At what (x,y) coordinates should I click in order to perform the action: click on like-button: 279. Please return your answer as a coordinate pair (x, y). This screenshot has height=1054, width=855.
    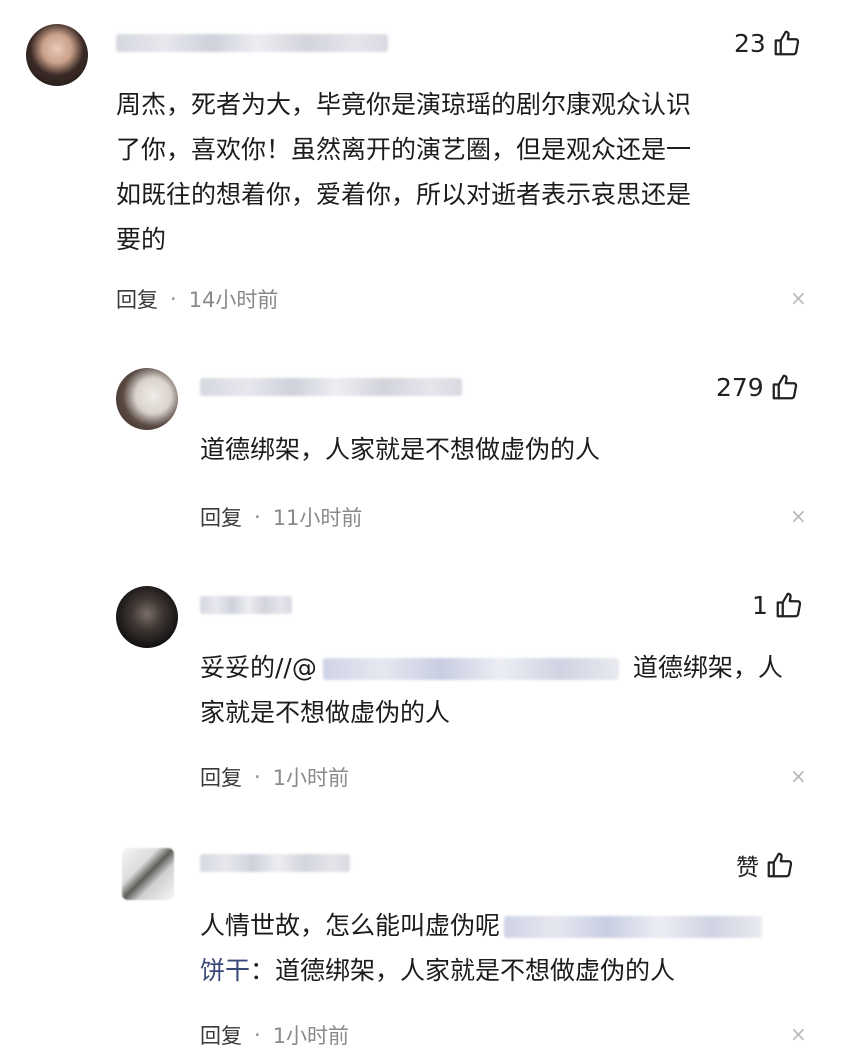
    Looking at the image, I should click on (758, 387).